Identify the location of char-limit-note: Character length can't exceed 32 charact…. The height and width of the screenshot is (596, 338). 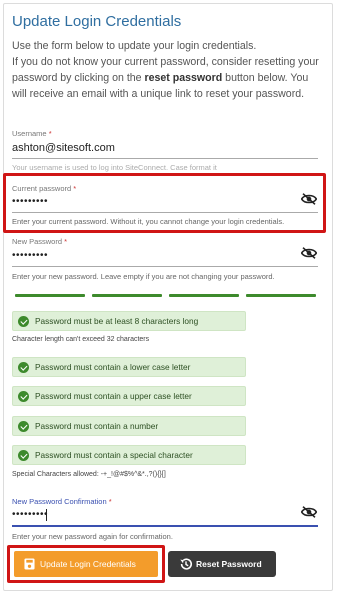
(81, 339).